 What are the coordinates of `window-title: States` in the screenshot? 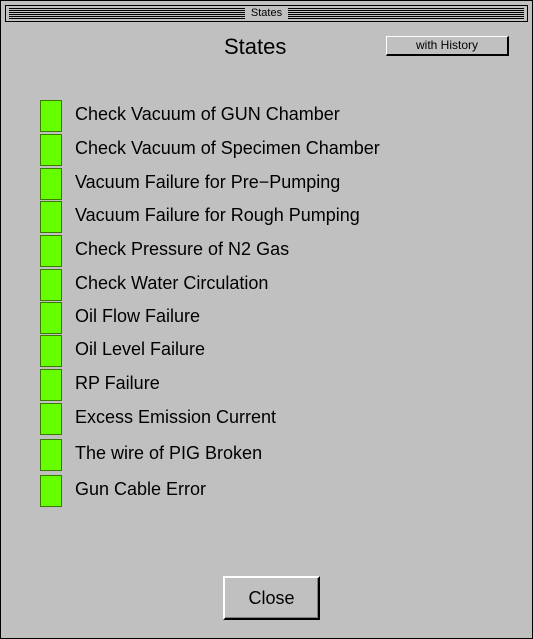 It's located at (266, 13).